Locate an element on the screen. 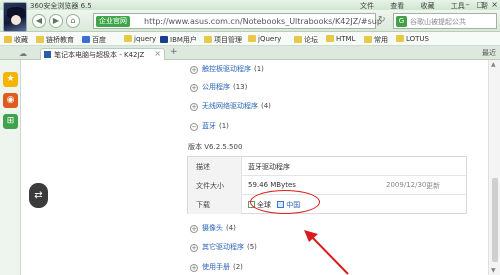  close-button: × is located at coordinates (494, 4).